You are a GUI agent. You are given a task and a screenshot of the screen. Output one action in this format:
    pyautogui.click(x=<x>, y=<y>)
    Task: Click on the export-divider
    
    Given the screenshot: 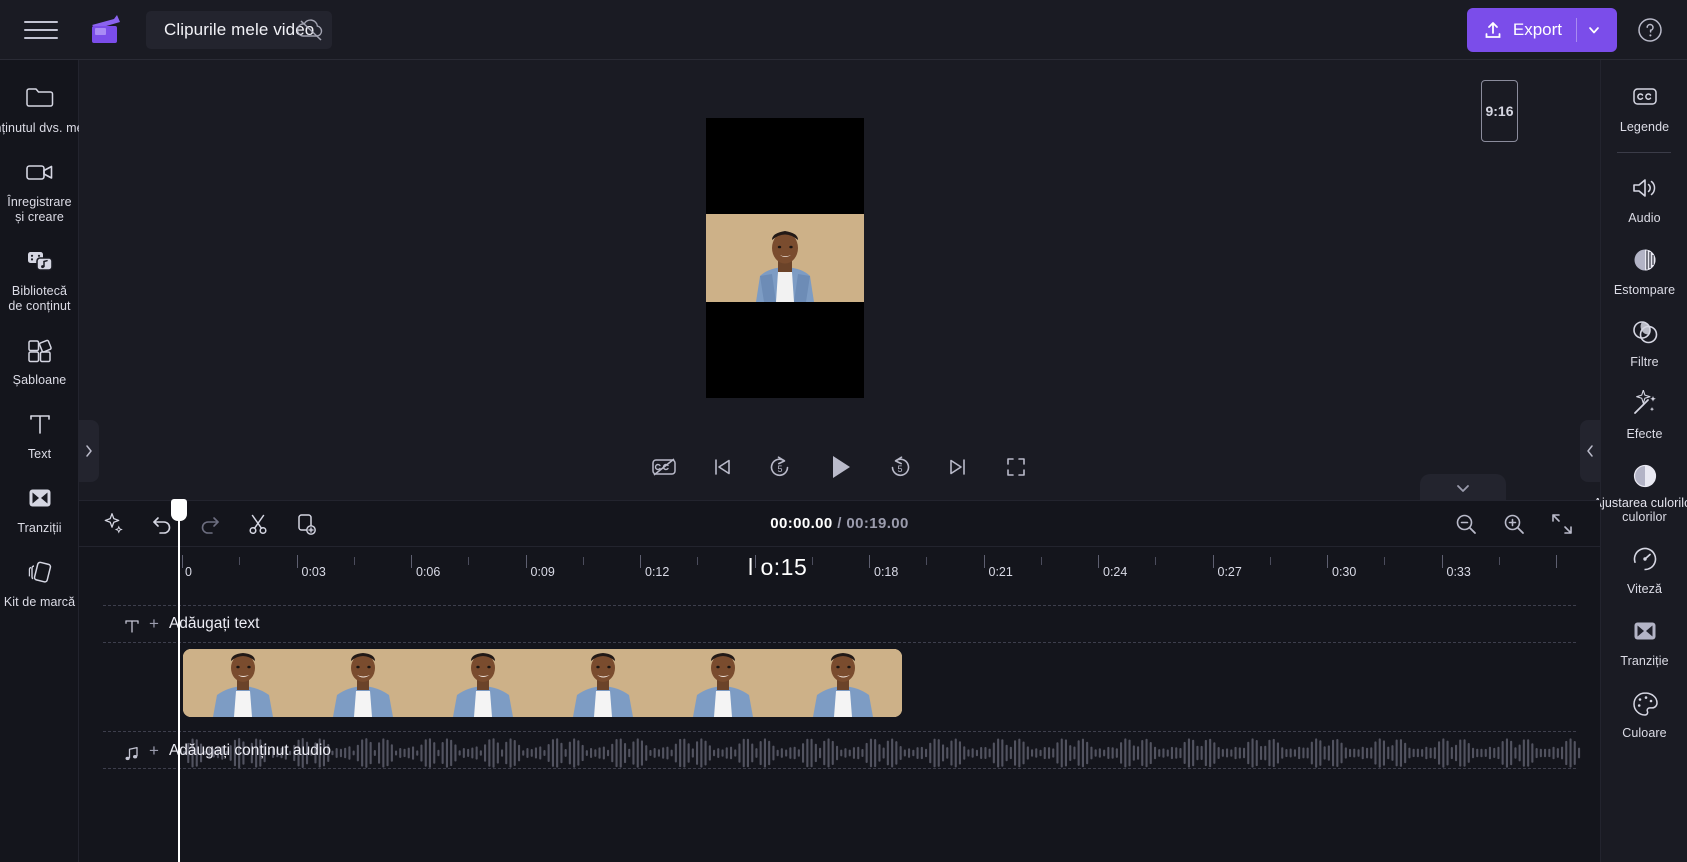 What is the action you would take?
    pyautogui.click(x=1576, y=29)
    